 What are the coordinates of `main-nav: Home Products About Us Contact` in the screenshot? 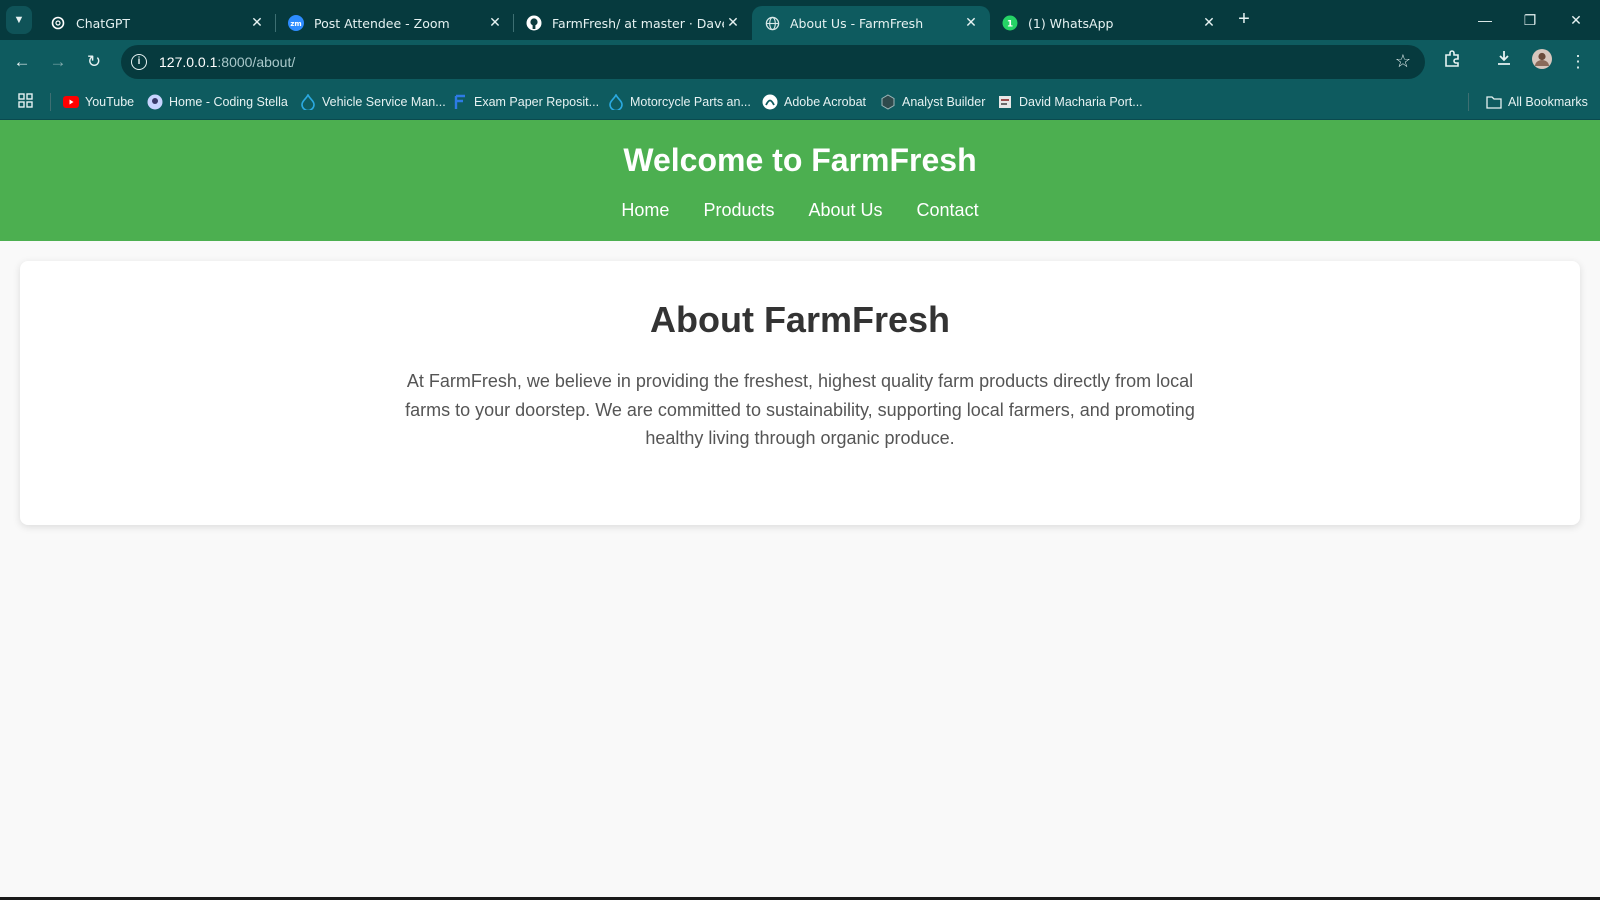 It's located at (800, 210).